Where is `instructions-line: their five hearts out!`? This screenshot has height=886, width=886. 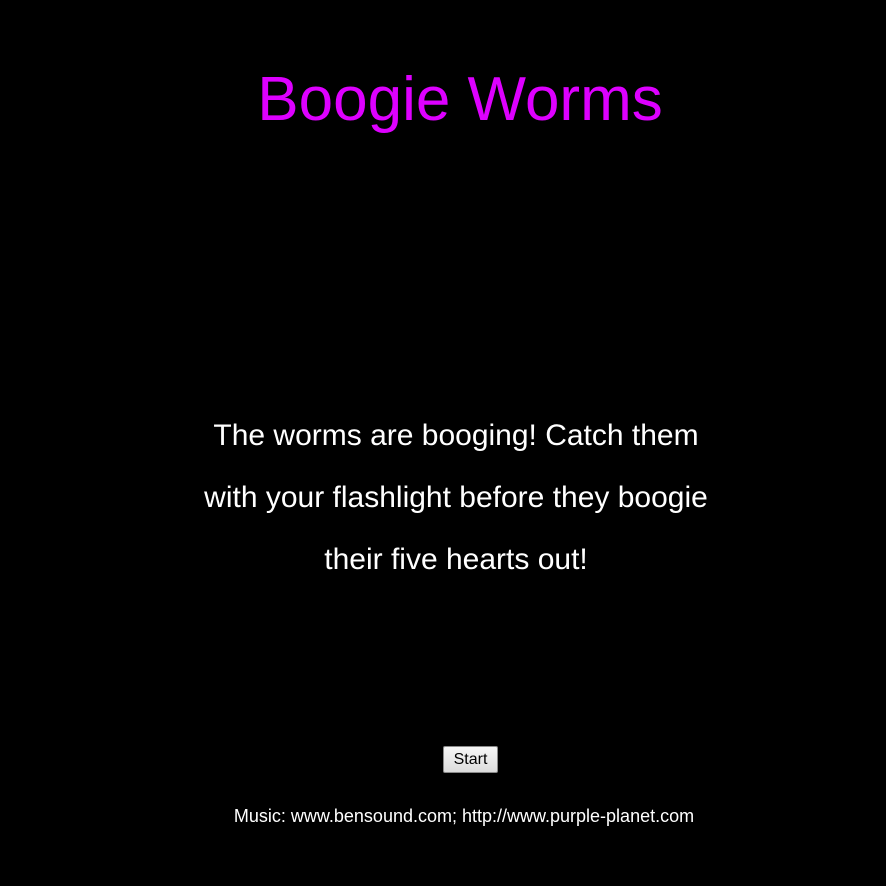
instructions-line: their five hearts out! is located at coordinates (456, 559).